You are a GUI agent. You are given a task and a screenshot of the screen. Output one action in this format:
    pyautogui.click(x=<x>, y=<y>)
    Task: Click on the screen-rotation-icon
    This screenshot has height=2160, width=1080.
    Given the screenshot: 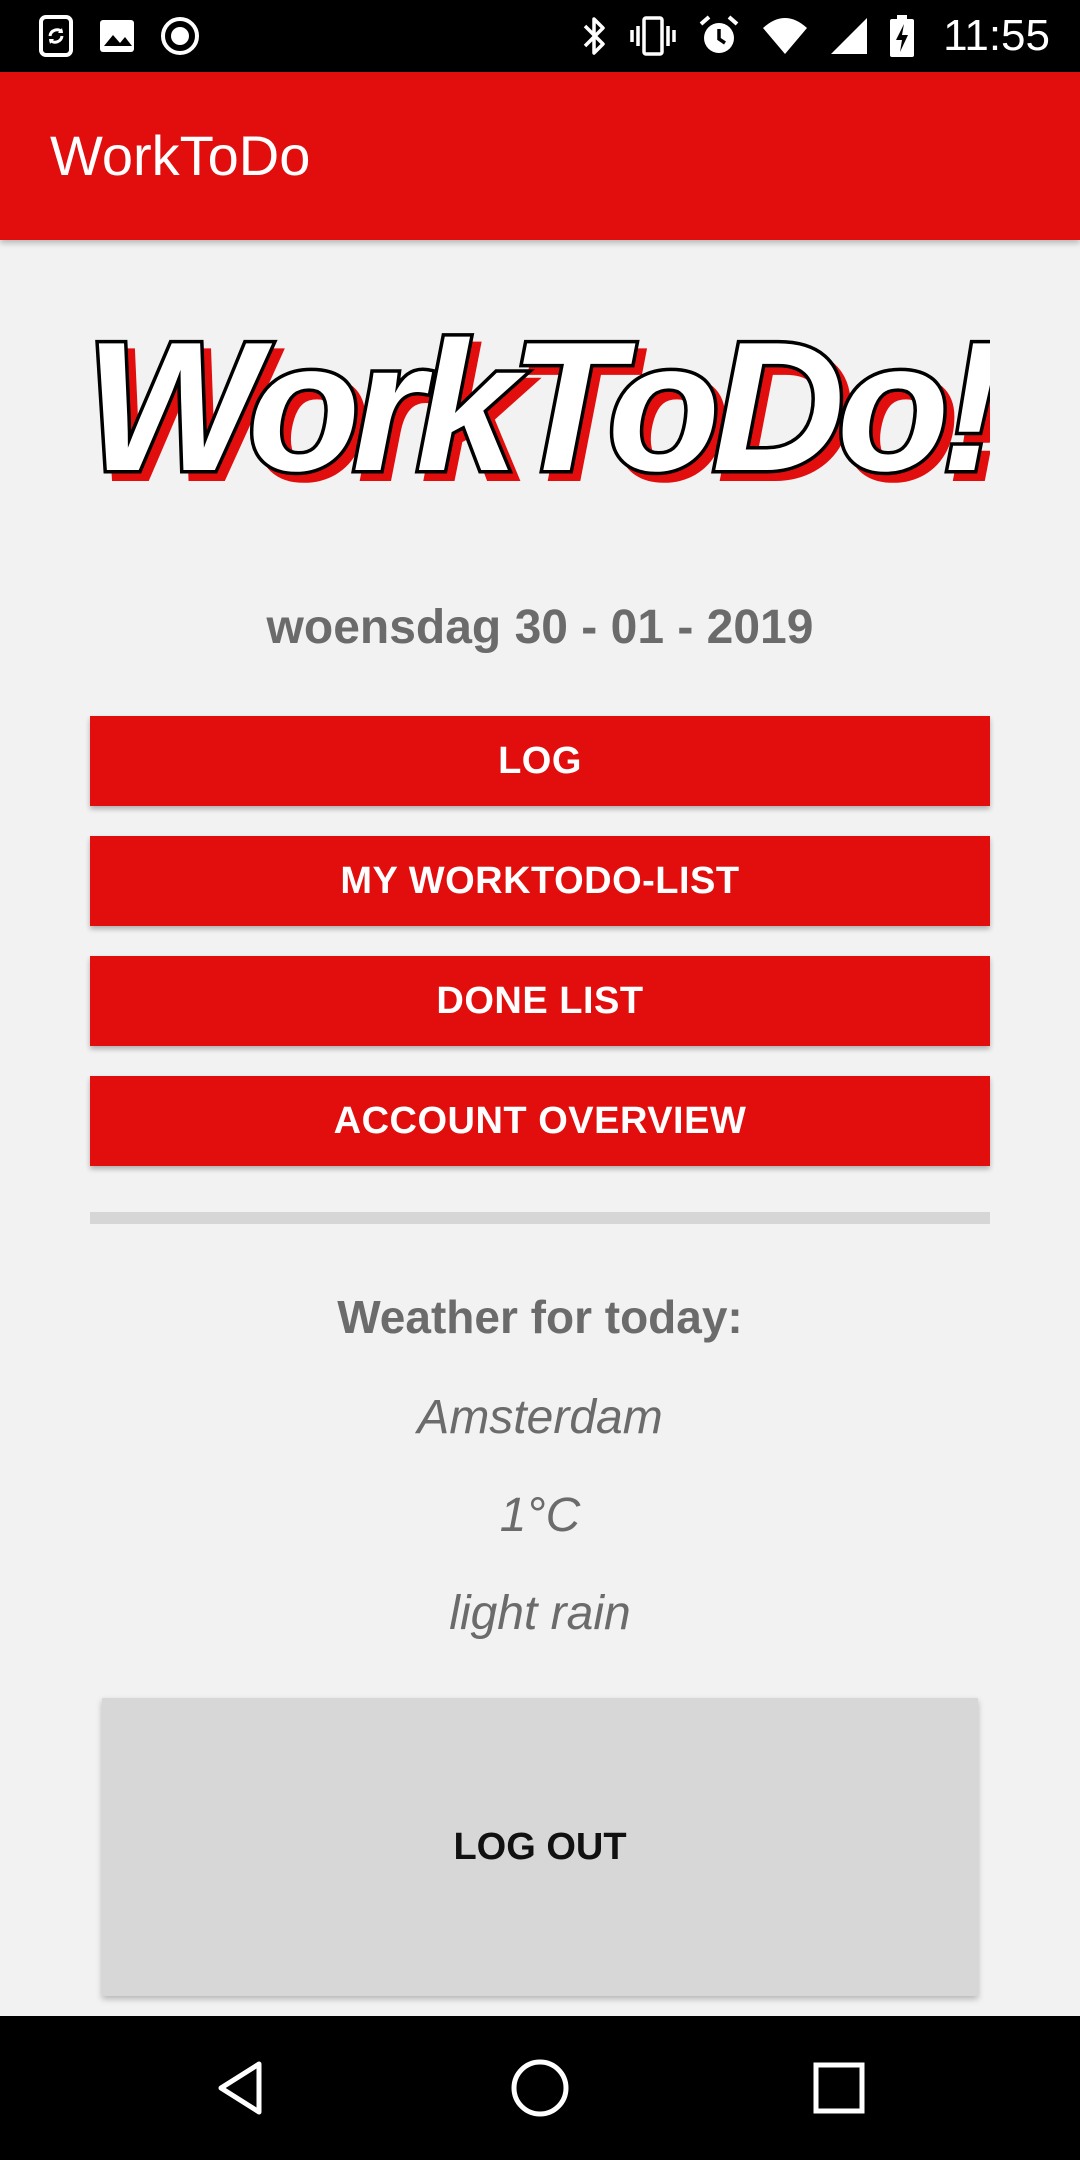 What is the action you would take?
    pyautogui.click(x=56, y=36)
    